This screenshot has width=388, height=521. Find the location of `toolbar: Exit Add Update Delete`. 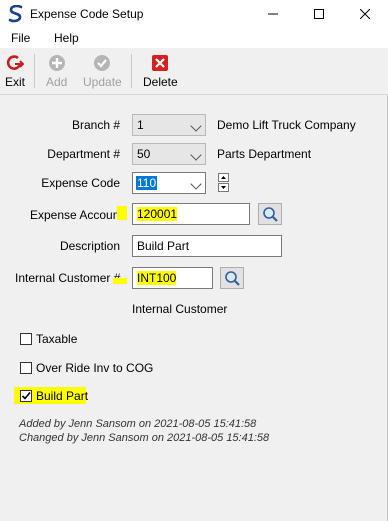

toolbar: Exit Add Update Delete is located at coordinates (194, 71).